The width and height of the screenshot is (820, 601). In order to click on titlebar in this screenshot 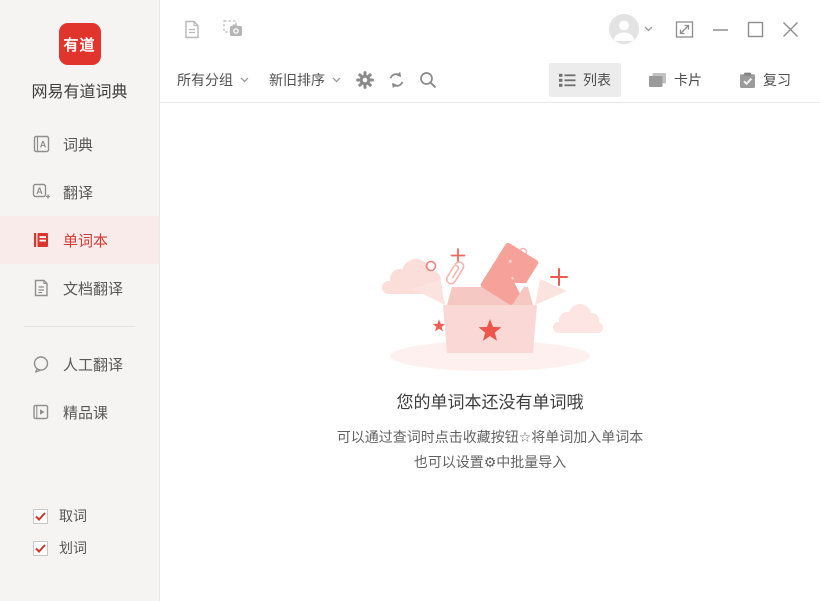, I will do `click(490, 29)`.